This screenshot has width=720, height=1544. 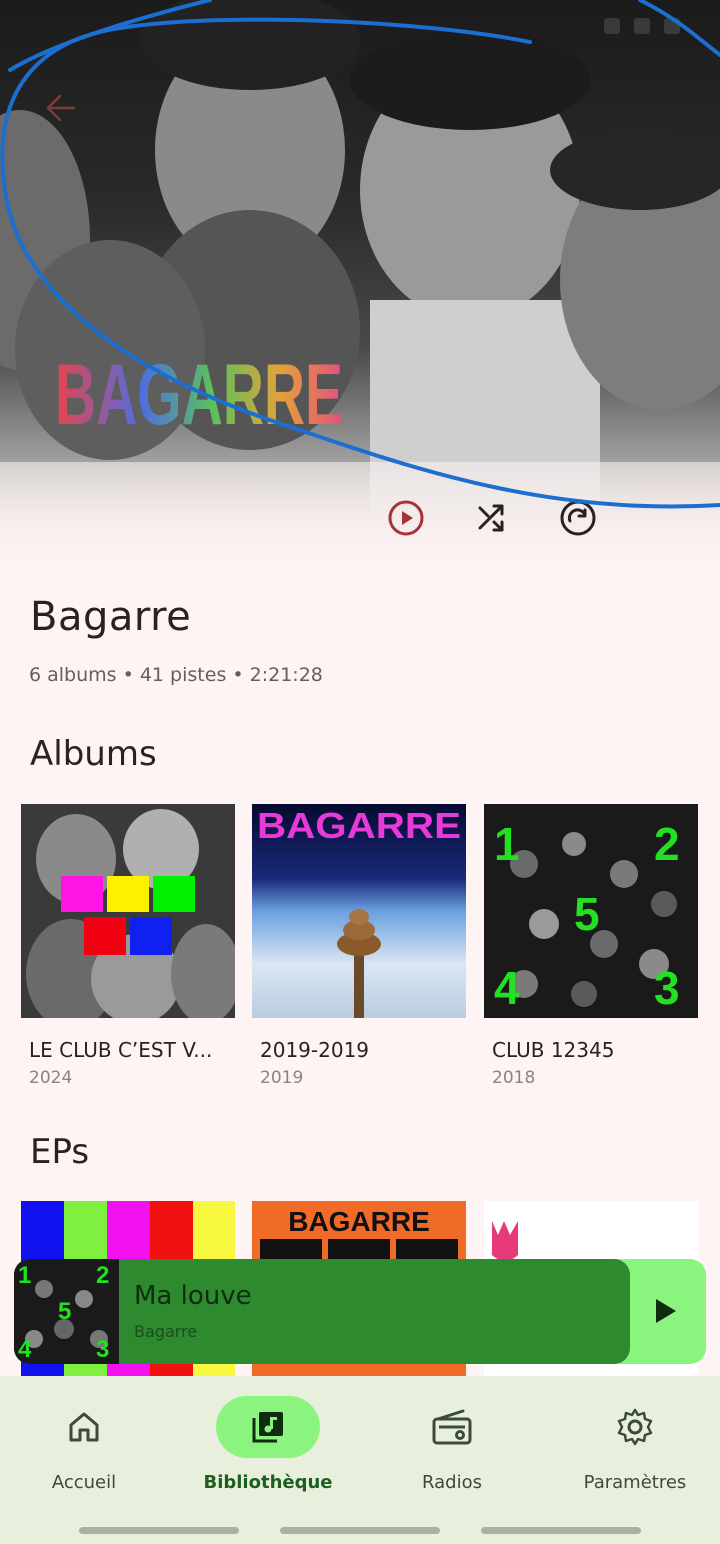 I want to click on radio-icon, so click(x=452, y=1427).